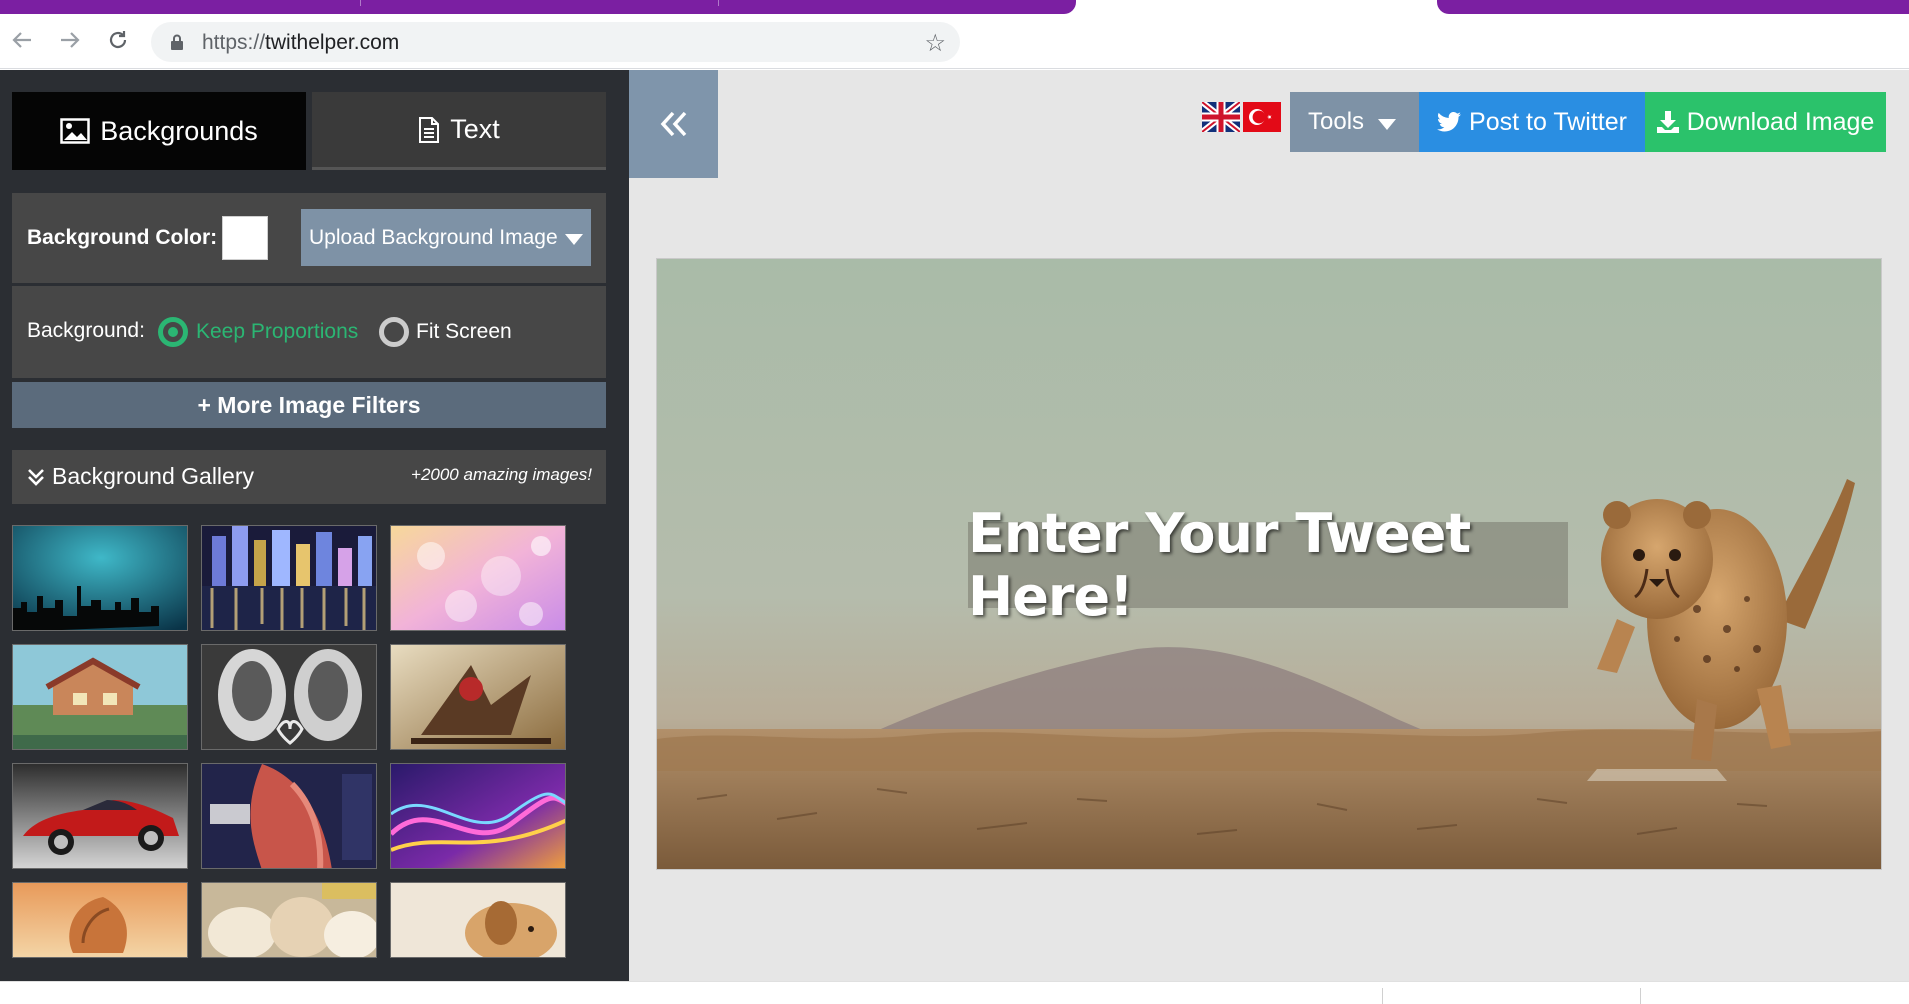  What do you see at coordinates (153, 476) in the screenshot?
I see `gallery-title-text: Background Gallery` at bounding box center [153, 476].